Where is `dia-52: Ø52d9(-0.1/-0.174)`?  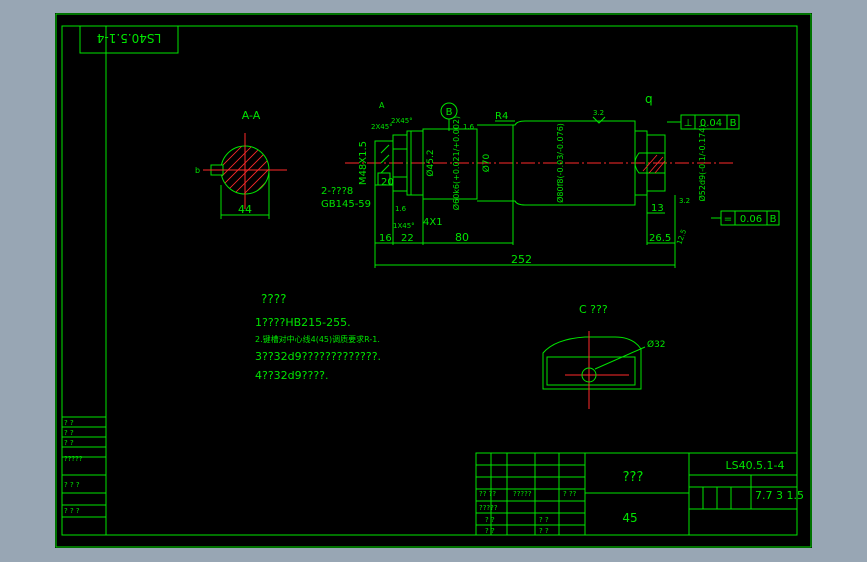 dia-52: Ø52d9(-0.1/-0.174) is located at coordinates (702, 163).